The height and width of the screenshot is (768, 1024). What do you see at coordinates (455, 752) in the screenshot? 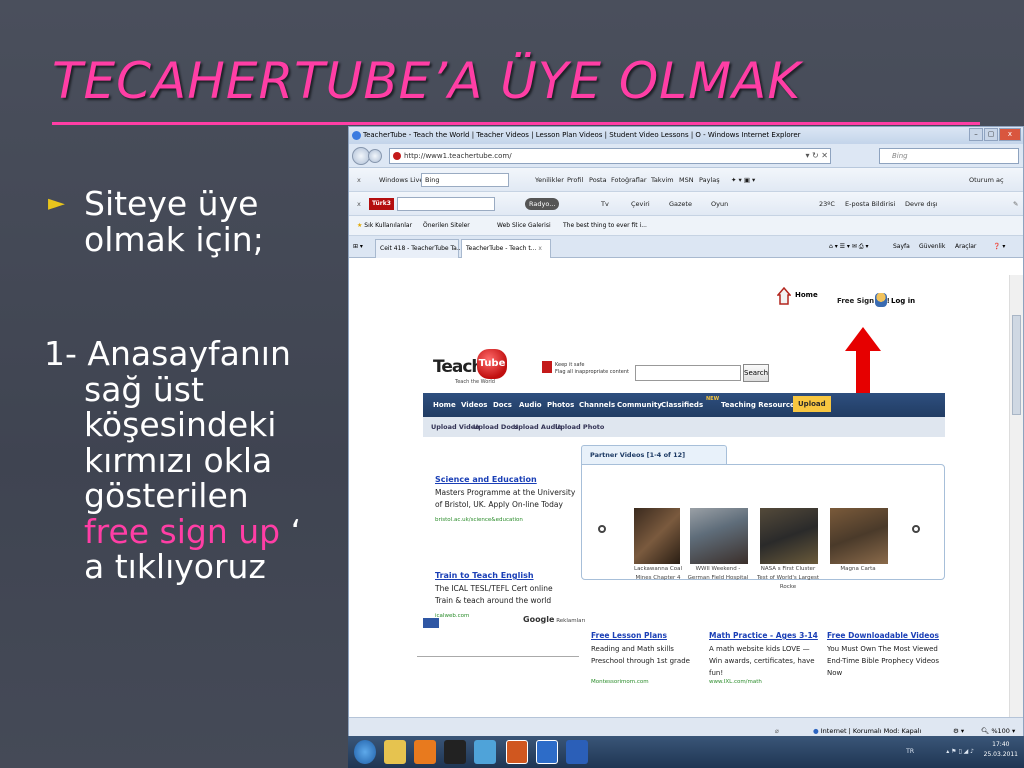
I see `app-icon` at bounding box center [455, 752].